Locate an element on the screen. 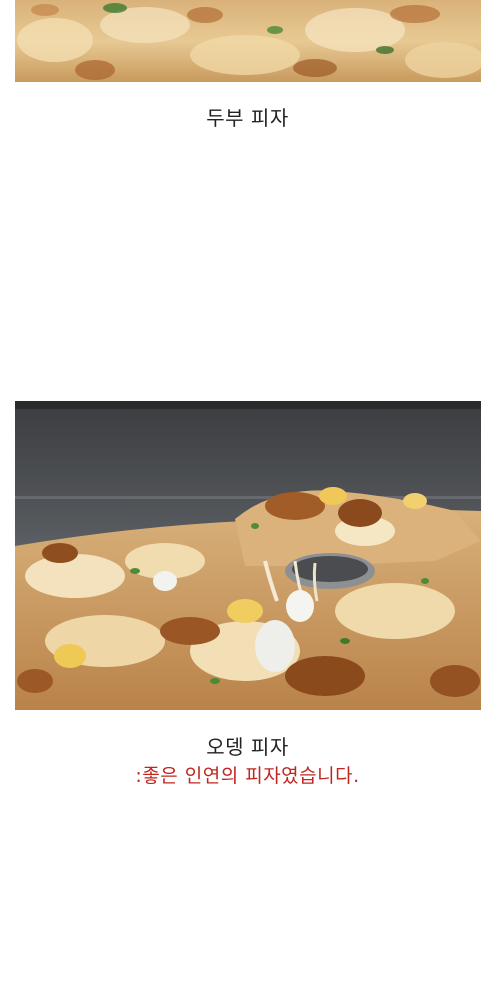  oden-pizza-caption: 오뎅 피자 is located at coordinates (247, 747).